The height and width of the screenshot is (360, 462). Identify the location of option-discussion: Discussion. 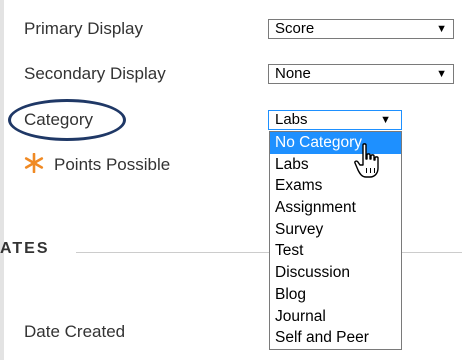
(335, 273).